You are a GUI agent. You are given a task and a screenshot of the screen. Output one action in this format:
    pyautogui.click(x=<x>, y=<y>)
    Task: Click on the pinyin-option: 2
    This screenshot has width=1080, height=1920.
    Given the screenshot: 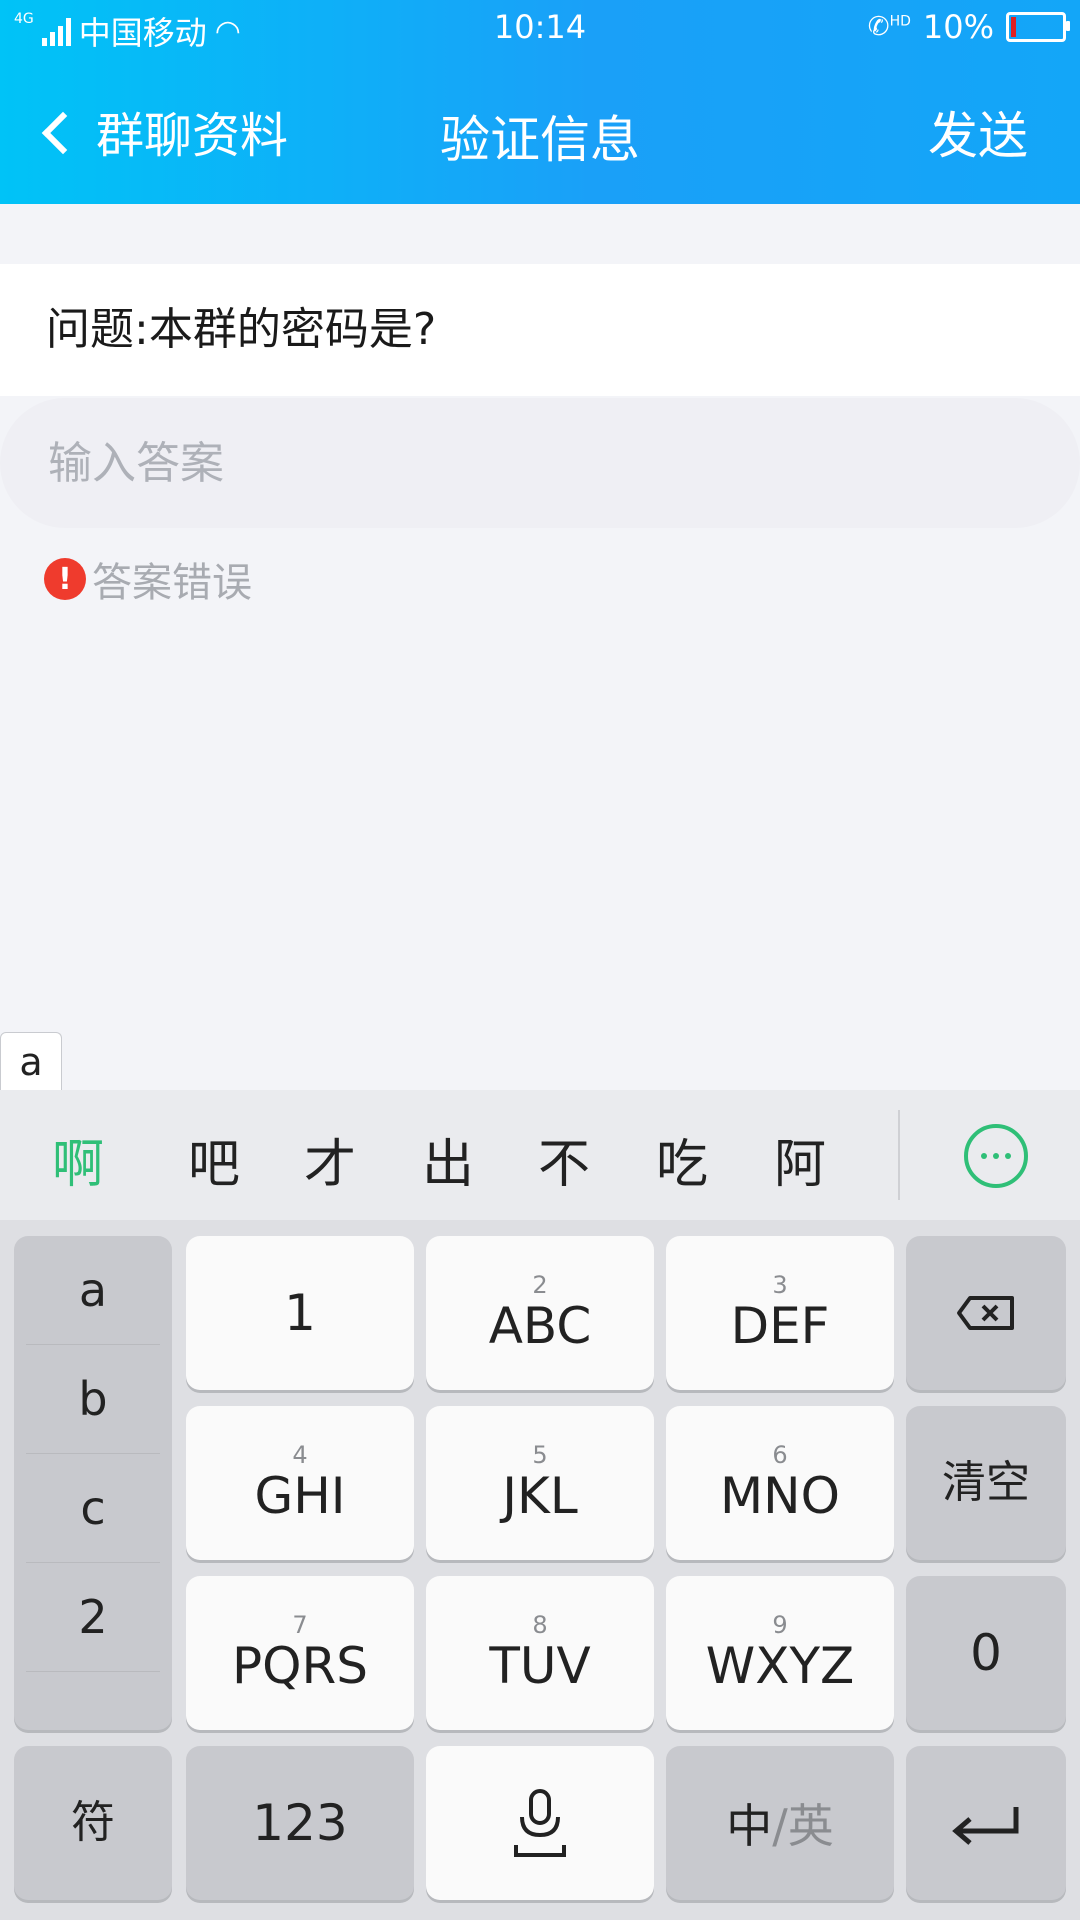 What is the action you would take?
    pyautogui.click(x=93, y=1617)
    